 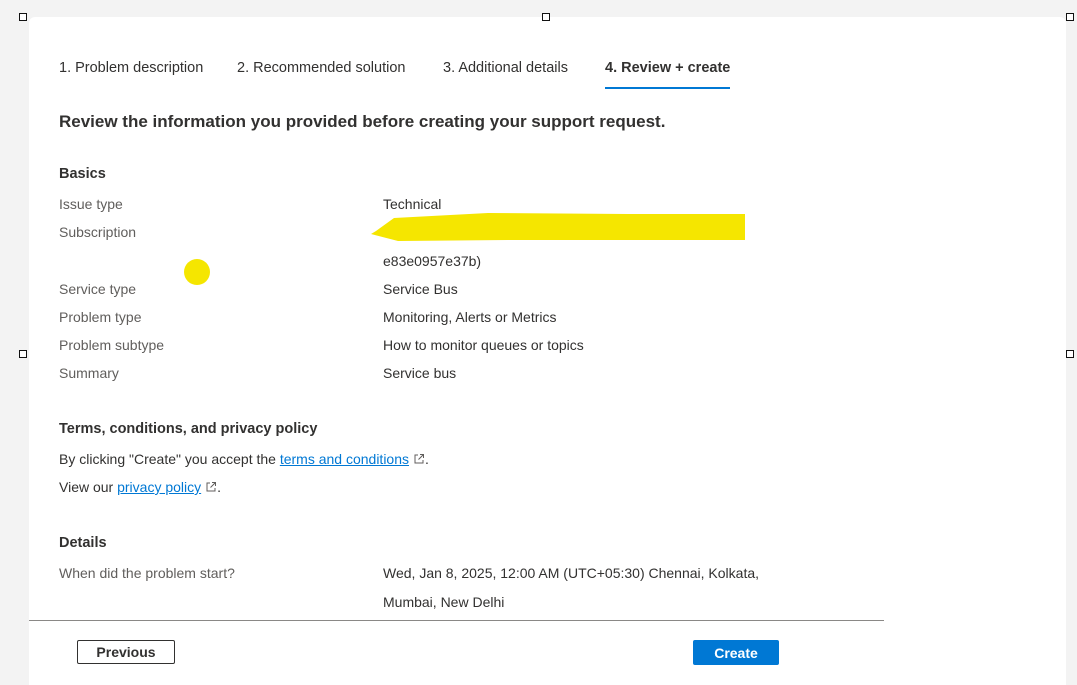 What do you see at coordinates (169, 459) in the screenshot?
I see `terms-prefix: By clicking "Create" you accept the` at bounding box center [169, 459].